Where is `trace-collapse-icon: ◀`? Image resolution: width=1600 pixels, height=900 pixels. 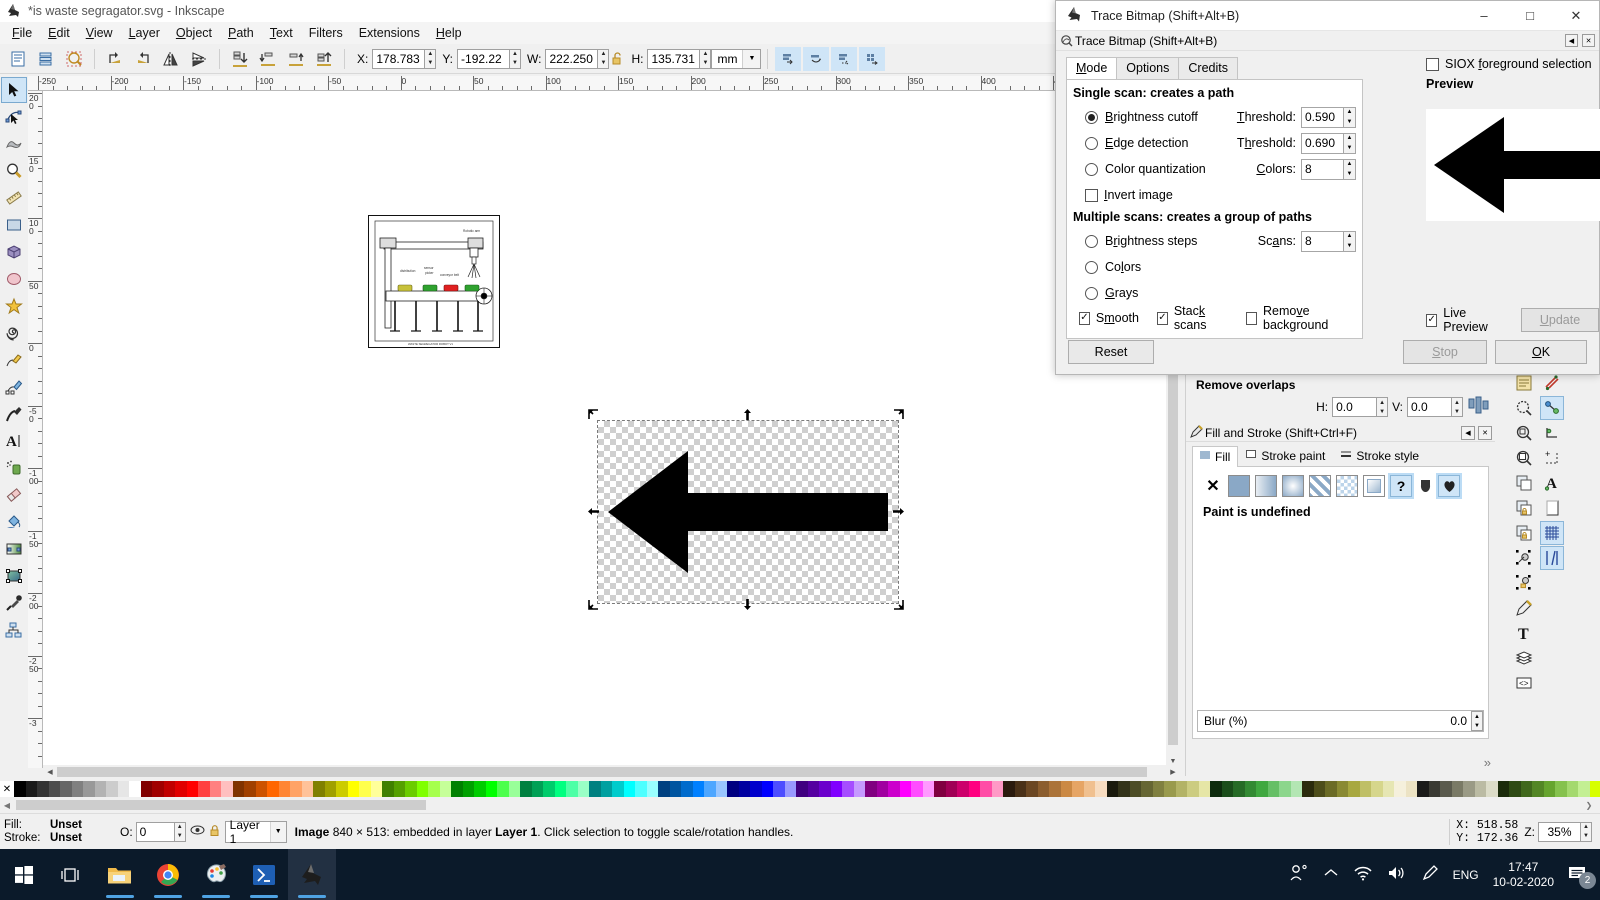 trace-collapse-icon: ◀ is located at coordinates (1571, 40).